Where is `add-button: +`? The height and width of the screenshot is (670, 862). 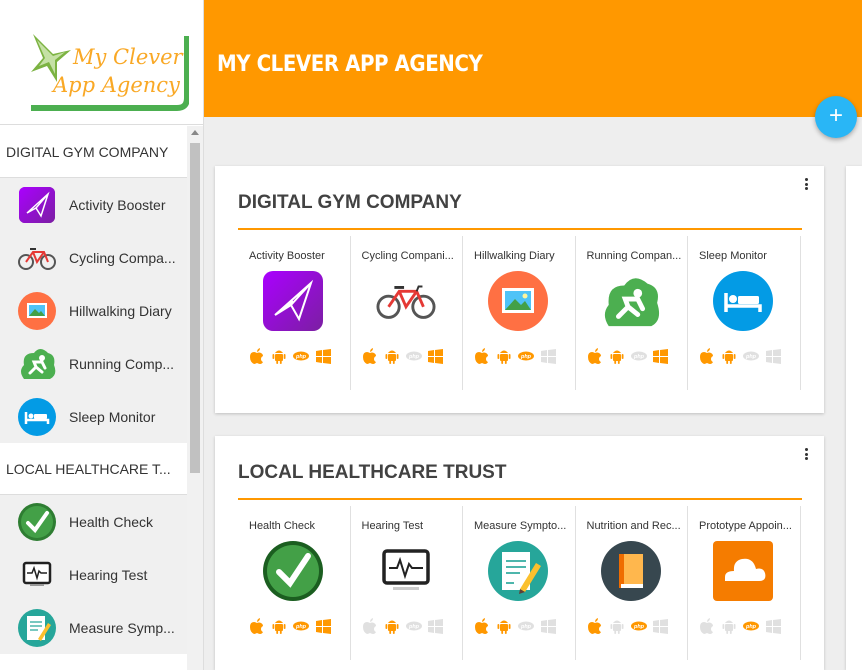
add-button: + is located at coordinates (836, 117).